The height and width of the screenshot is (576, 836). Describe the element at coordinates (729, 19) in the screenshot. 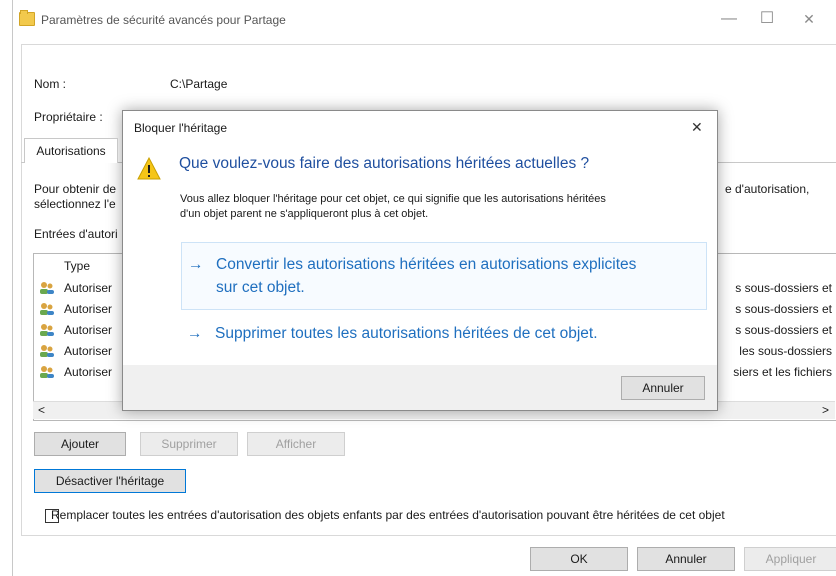

I see `minimize-button: —` at that location.